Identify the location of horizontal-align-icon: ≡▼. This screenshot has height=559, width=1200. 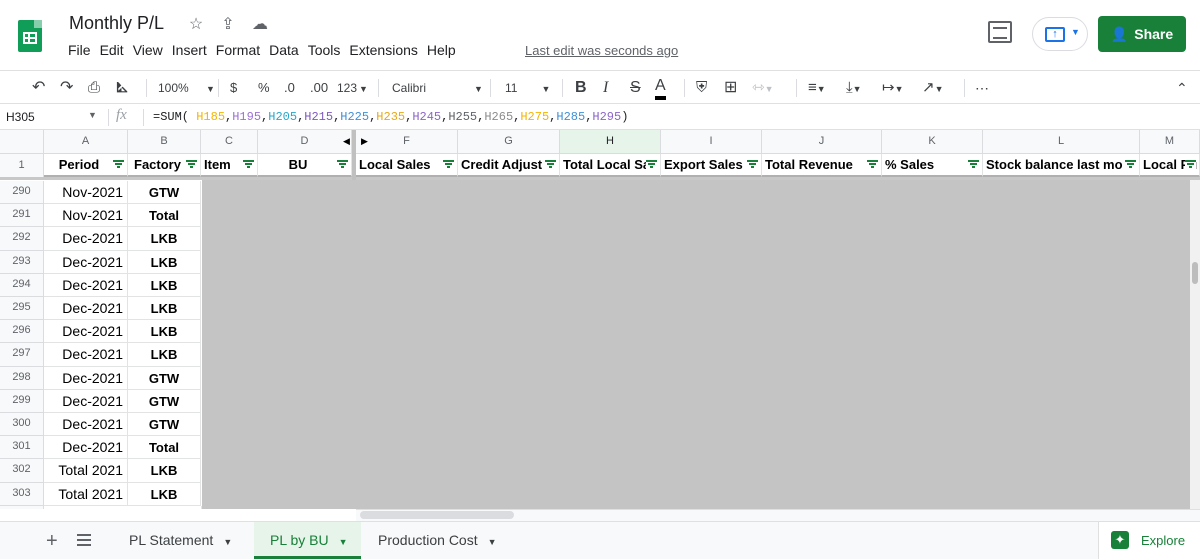
(817, 88).